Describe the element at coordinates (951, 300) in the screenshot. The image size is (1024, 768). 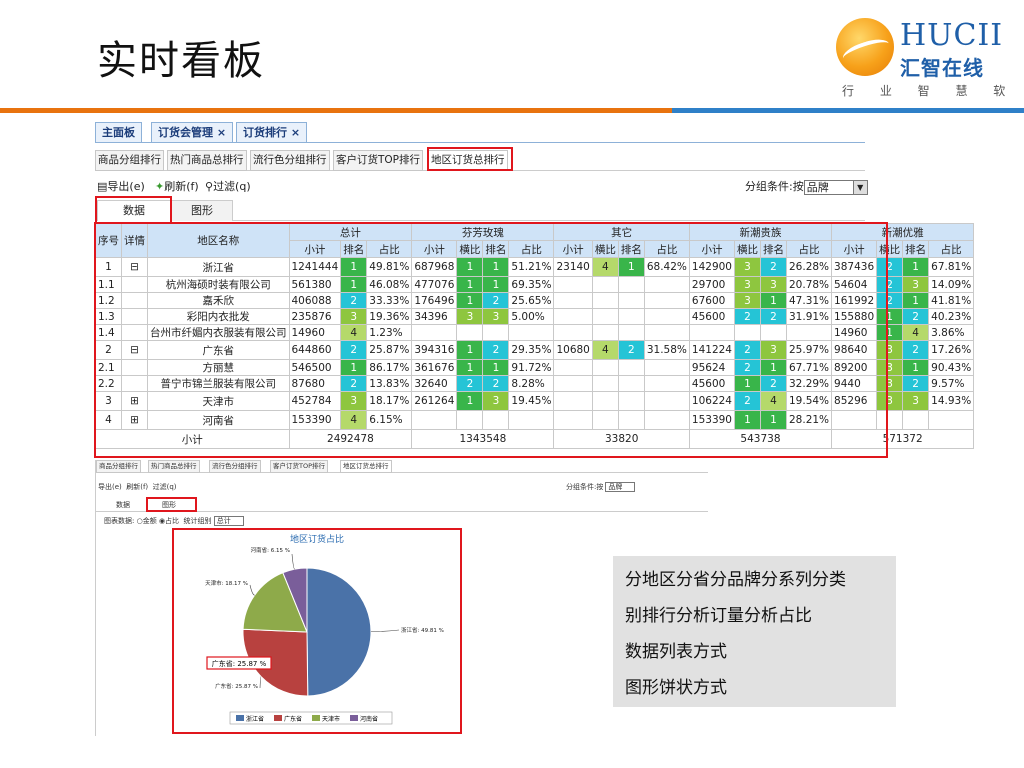
I see `table-cell: 41.81%` at that location.